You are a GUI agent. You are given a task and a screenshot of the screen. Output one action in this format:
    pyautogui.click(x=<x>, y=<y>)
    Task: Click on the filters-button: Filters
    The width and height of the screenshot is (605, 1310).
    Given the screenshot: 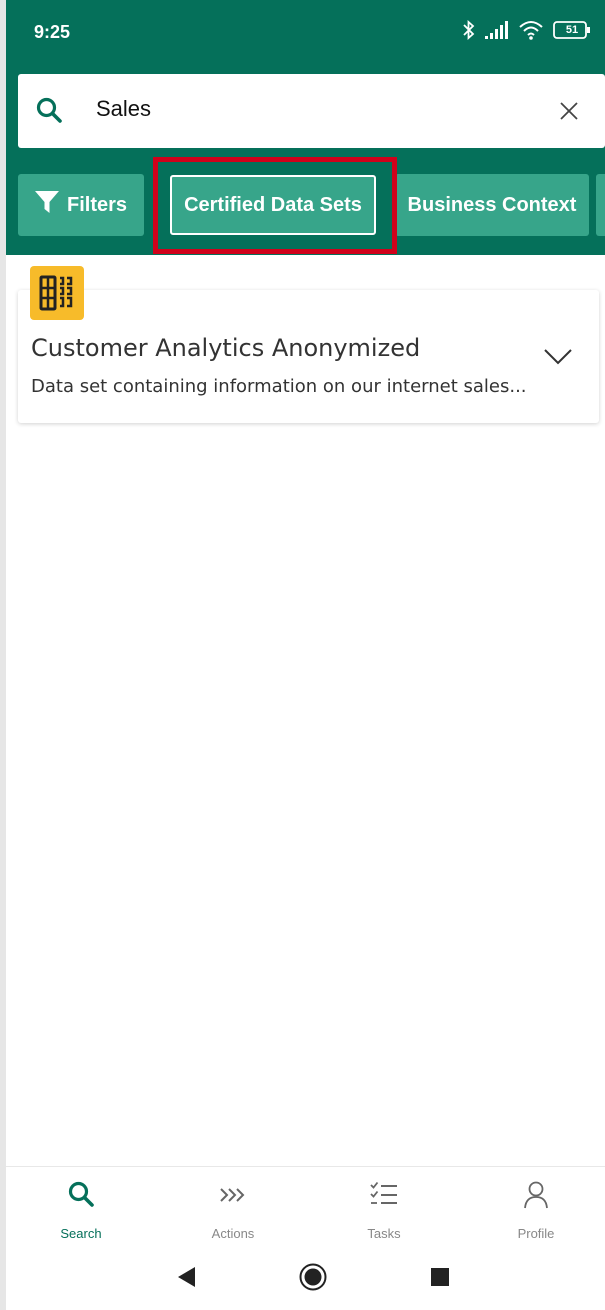 What is the action you would take?
    pyautogui.click(x=81, y=205)
    